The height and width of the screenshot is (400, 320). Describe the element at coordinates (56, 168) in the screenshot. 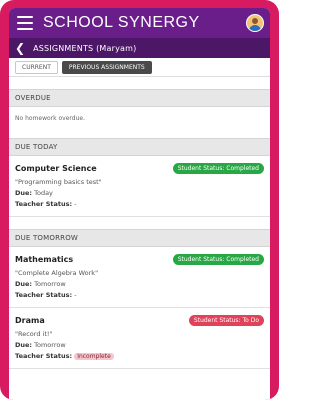

I see `assignment-subject: Computer Science` at that location.